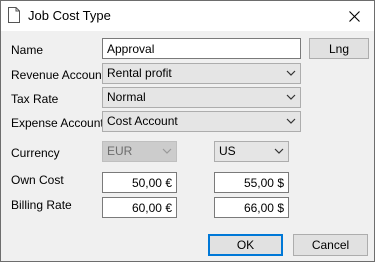  I want to click on billing-rate-label: Billing Rate, so click(41, 205).